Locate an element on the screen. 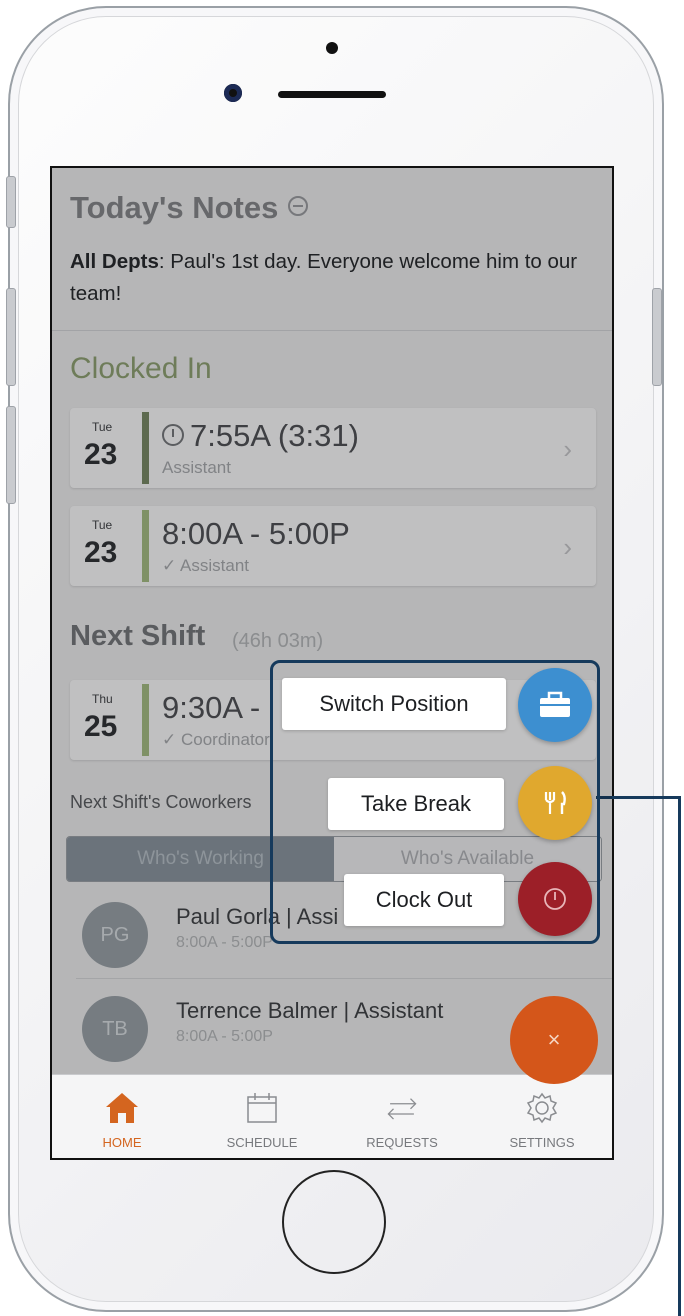  switch-position-button is located at coordinates (555, 705).